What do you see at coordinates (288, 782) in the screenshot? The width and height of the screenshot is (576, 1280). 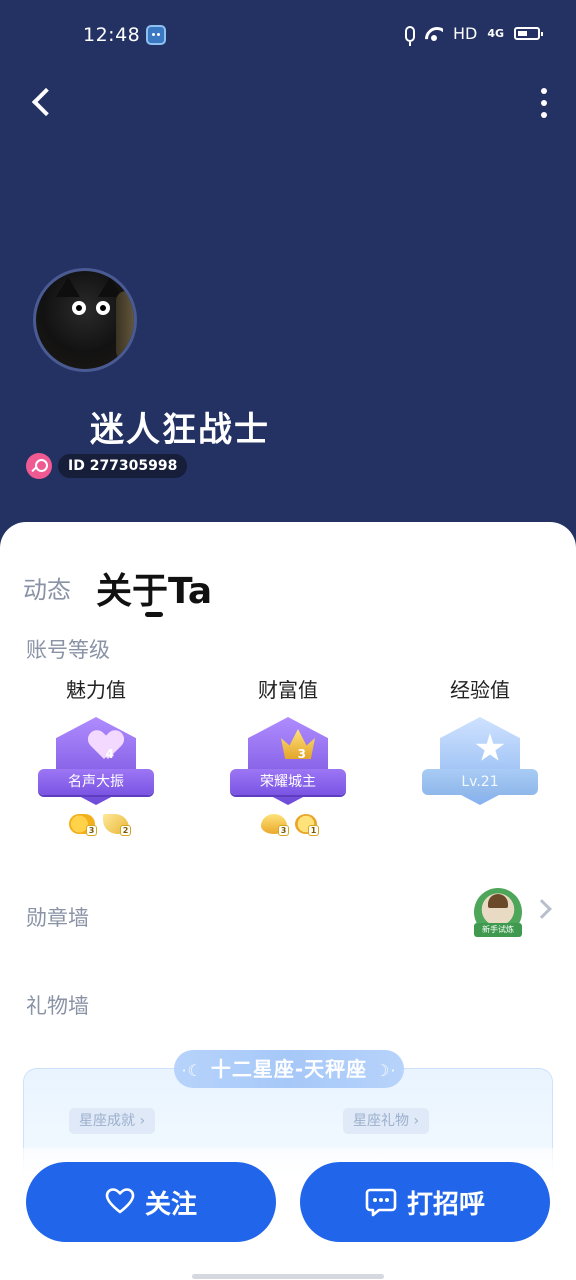 I see `badge-ribbon: 荣耀城主` at bounding box center [288, 782].